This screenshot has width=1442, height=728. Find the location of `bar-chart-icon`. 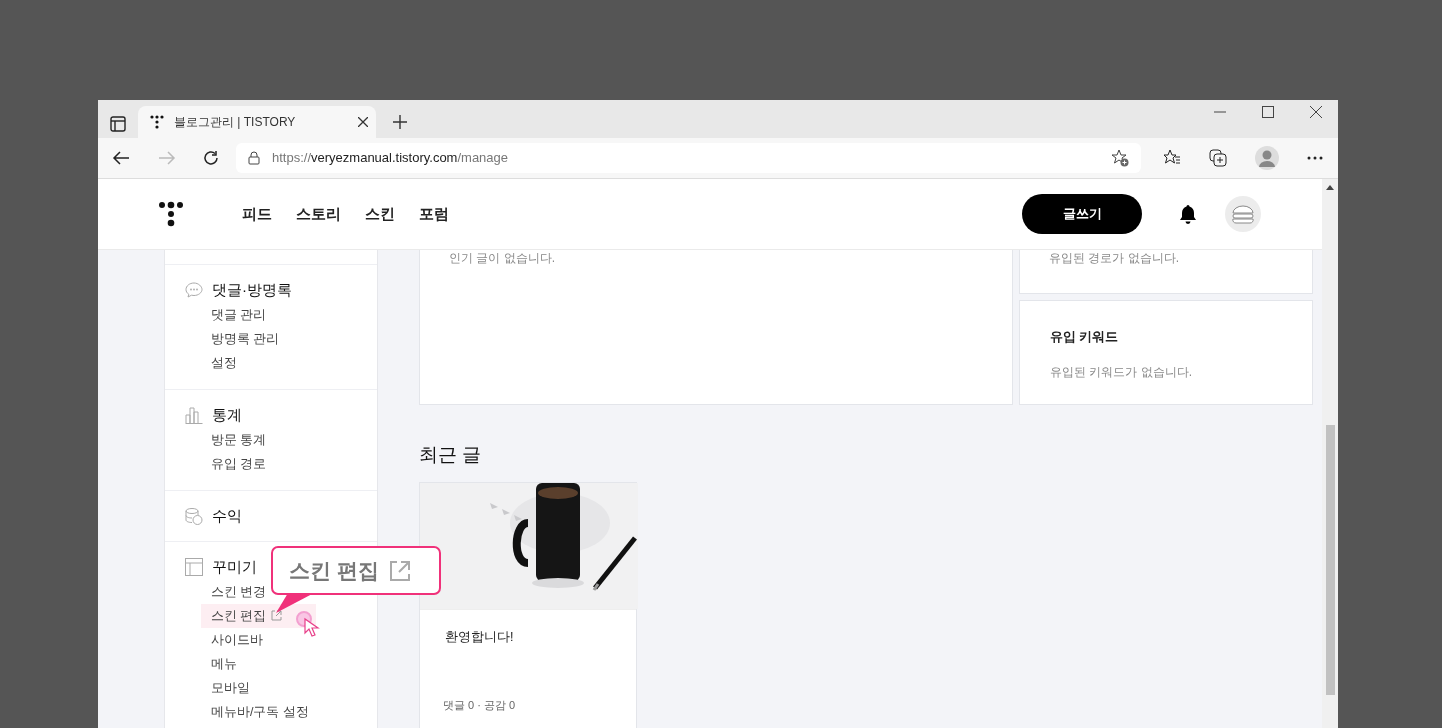

bar-chart-icon is located at coordinates (194, 415).